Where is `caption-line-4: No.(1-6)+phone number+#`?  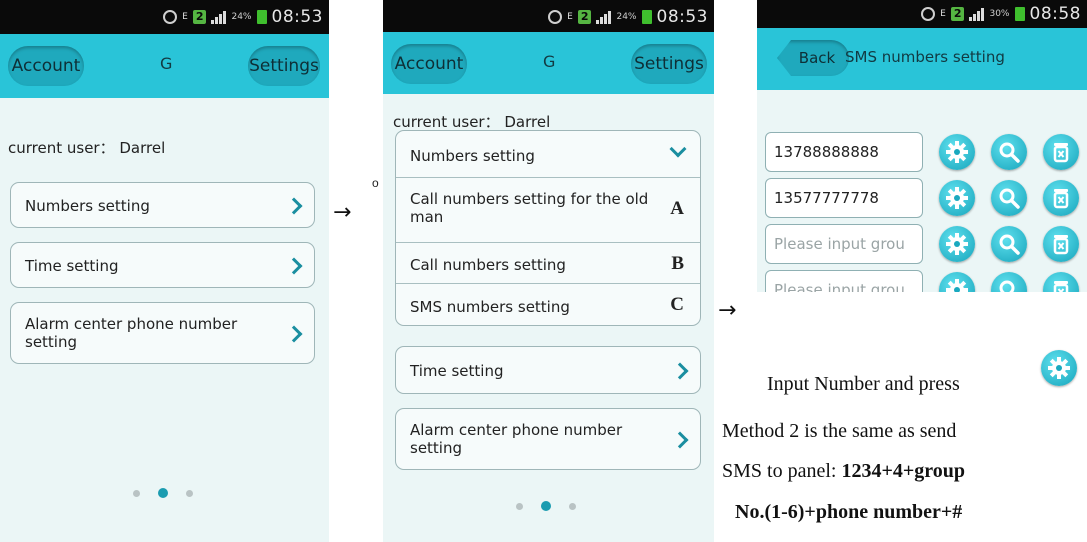
caption-line-4: No.(1-6)+phone number+# is located at coordinates (848, 512).